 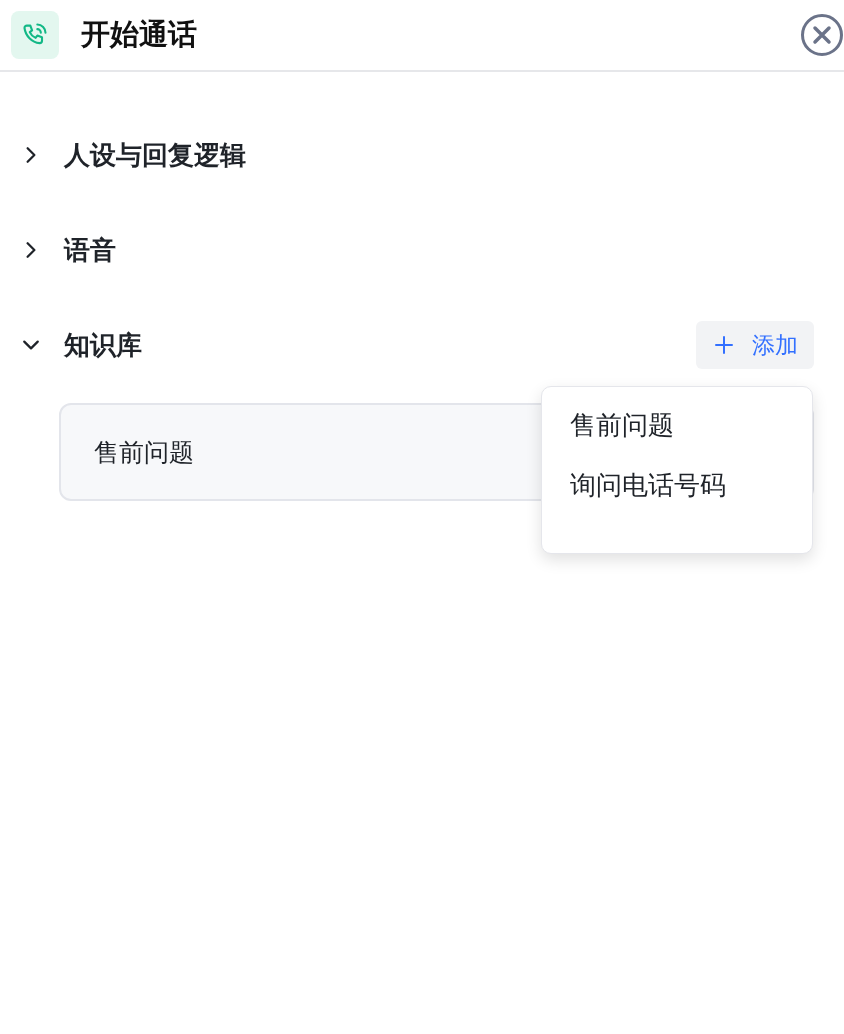 I want to click on window-title: 开始通话, so click(x=139, y=34).